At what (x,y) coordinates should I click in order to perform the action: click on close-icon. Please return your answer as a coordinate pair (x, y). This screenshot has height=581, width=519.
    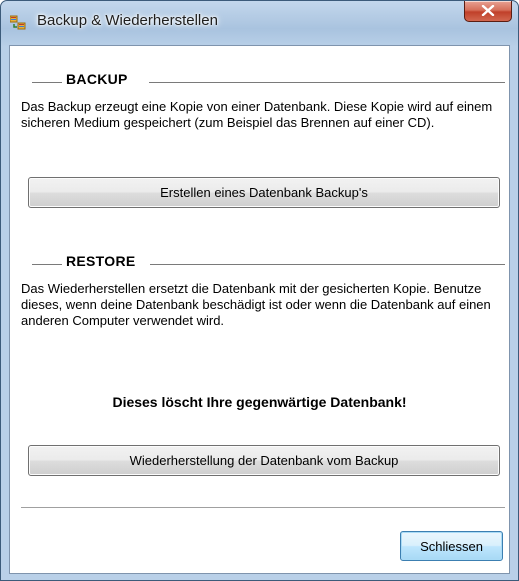
    Looking at the image, I should click on (488, 10).